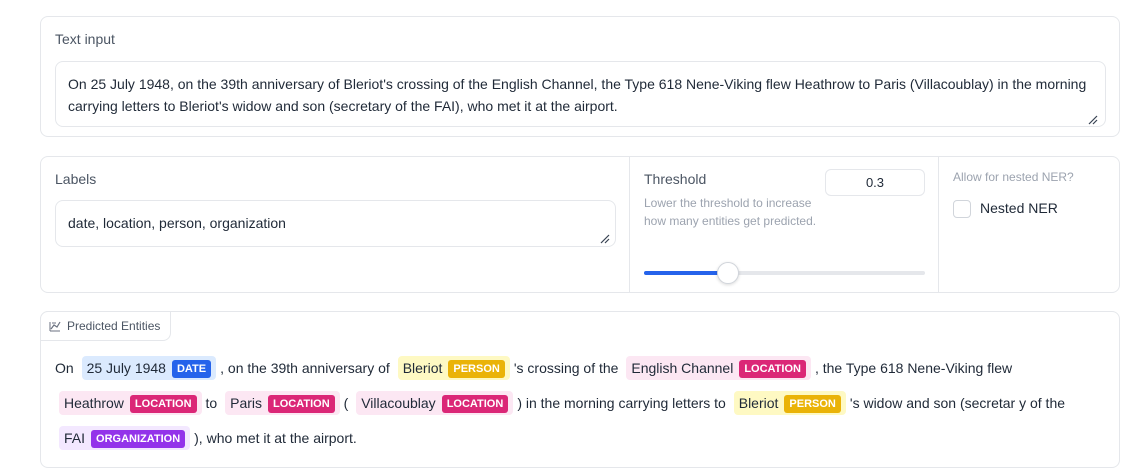 The image size is (1146, 476). What do you see at coordinates (126, 368) in the screenshot?
I see `entity-text: 25 July 1948` at bounding box center [126, 368].